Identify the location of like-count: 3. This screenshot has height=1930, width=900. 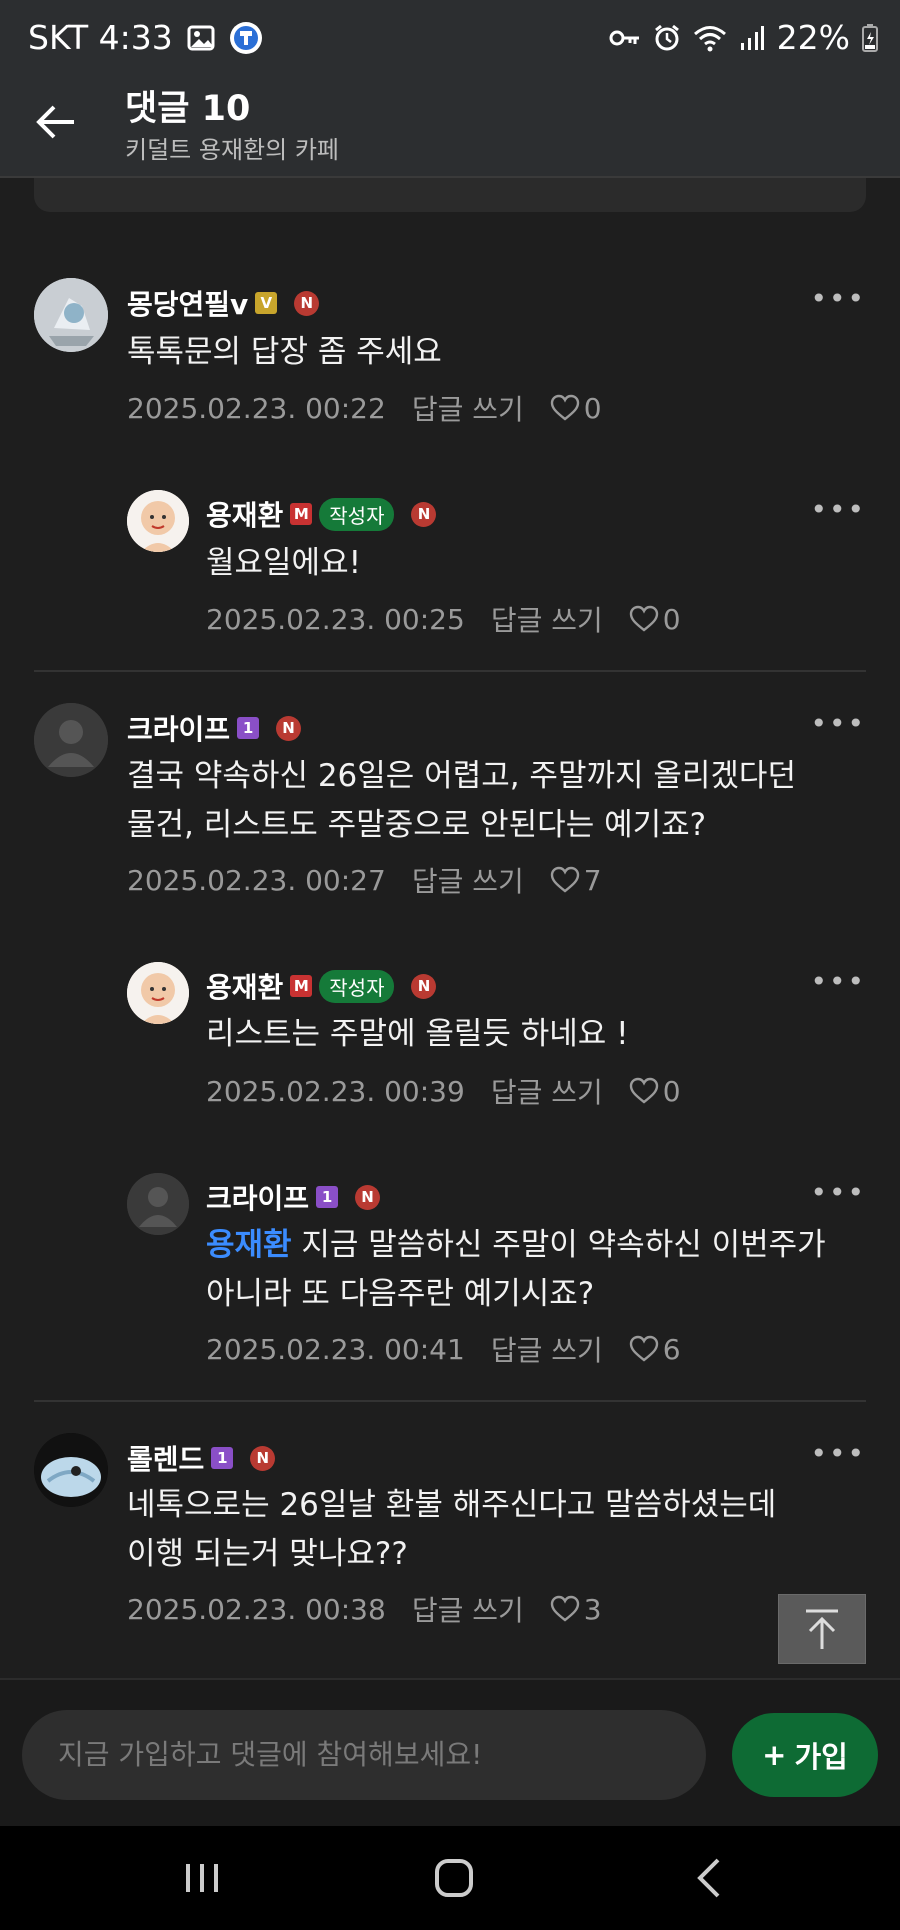
(592, 1609).